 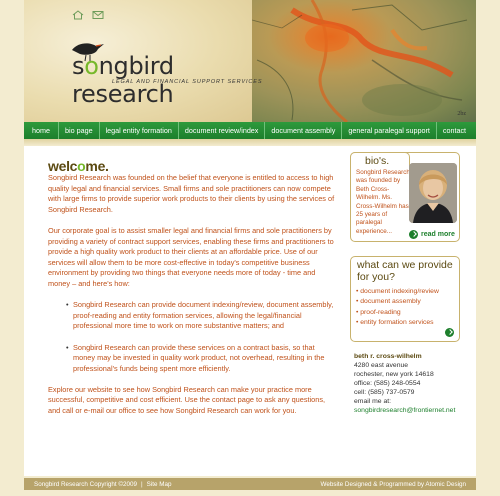 I want to click on nav-document-assembly: document assembly, so click(x=304, y=130).